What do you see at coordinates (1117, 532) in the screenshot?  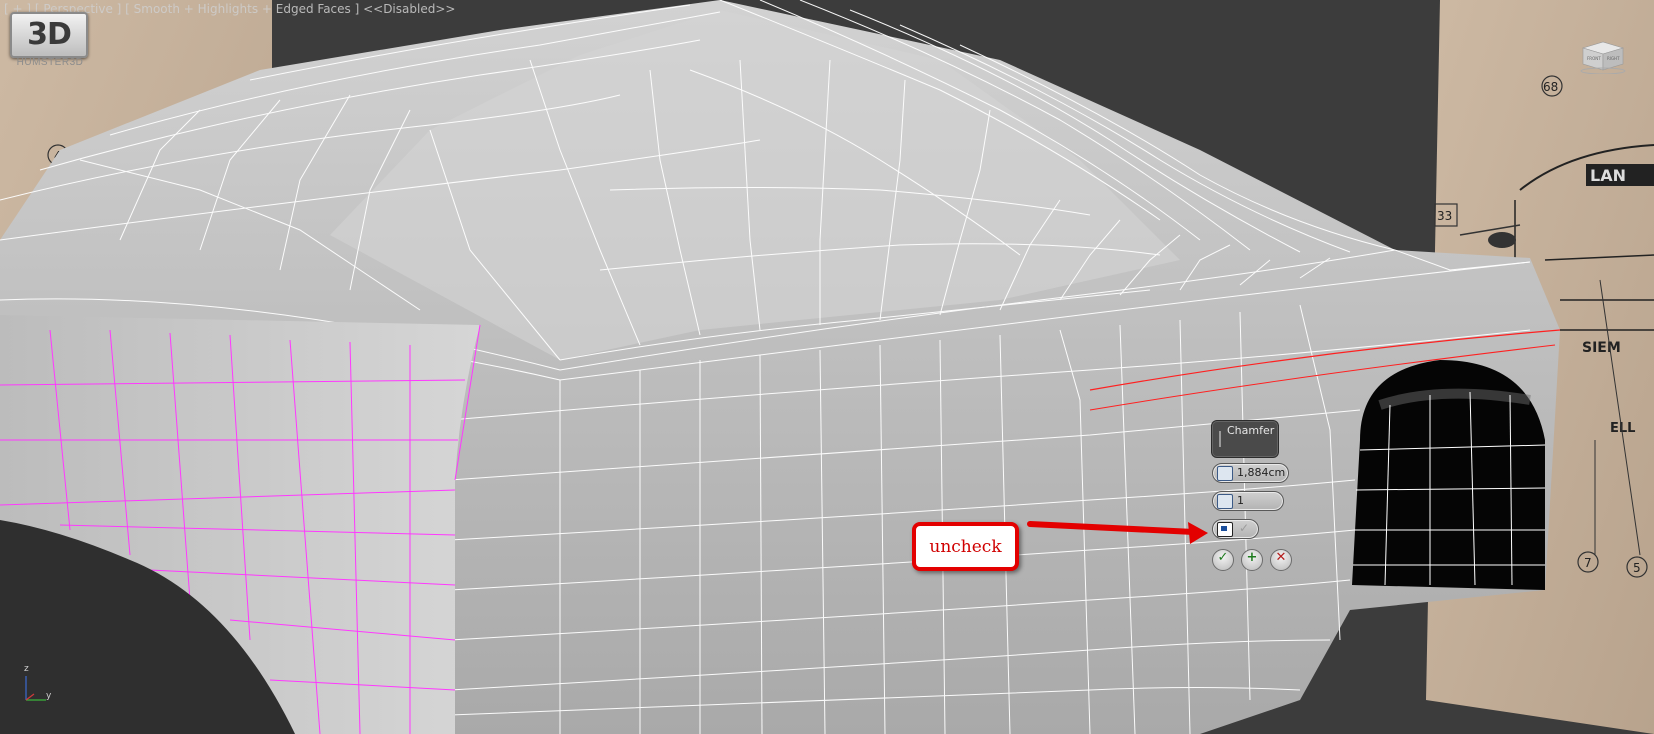 I see `annotation-arrow-icon` at bounding box center [1117, 532].